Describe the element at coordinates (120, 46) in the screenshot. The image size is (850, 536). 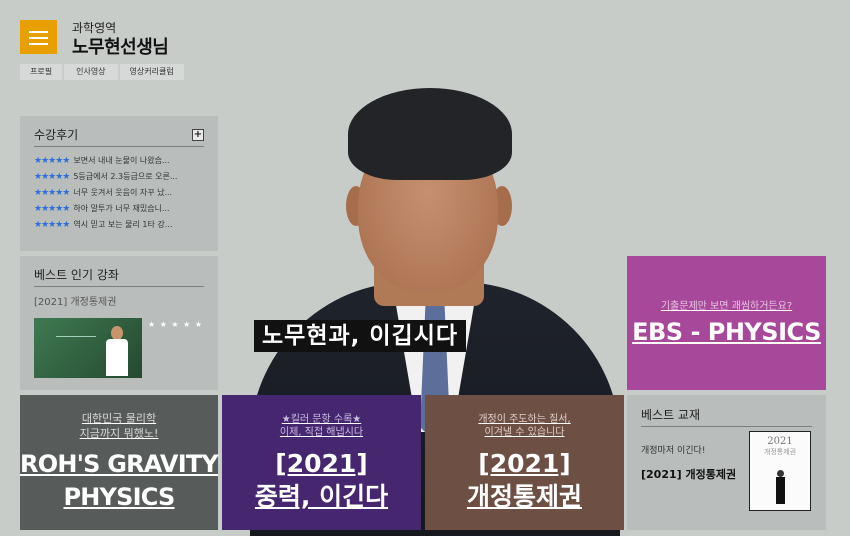
I see `brand-title: 노무현선생님` at that location.